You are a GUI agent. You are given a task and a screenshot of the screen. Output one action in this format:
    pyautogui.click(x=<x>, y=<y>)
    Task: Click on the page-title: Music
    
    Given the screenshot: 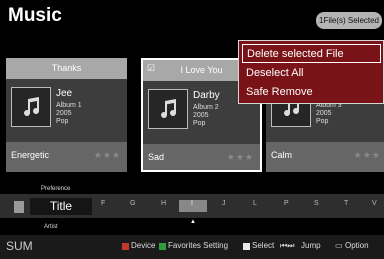 What is the action you would take?
    pyautogui.click(x=35, y=15)
    